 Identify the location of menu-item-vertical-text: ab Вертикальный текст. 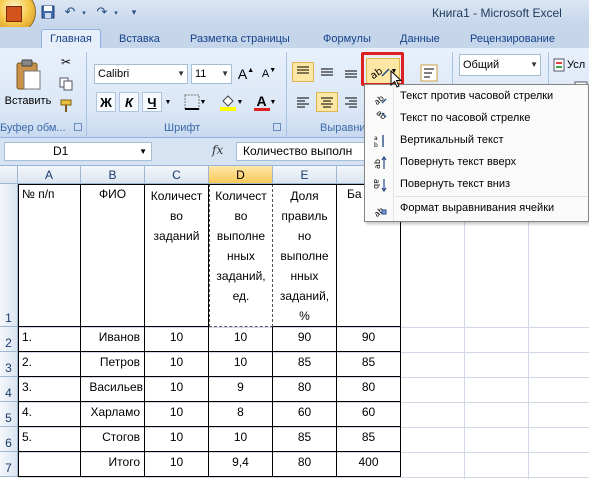
(477, 141).